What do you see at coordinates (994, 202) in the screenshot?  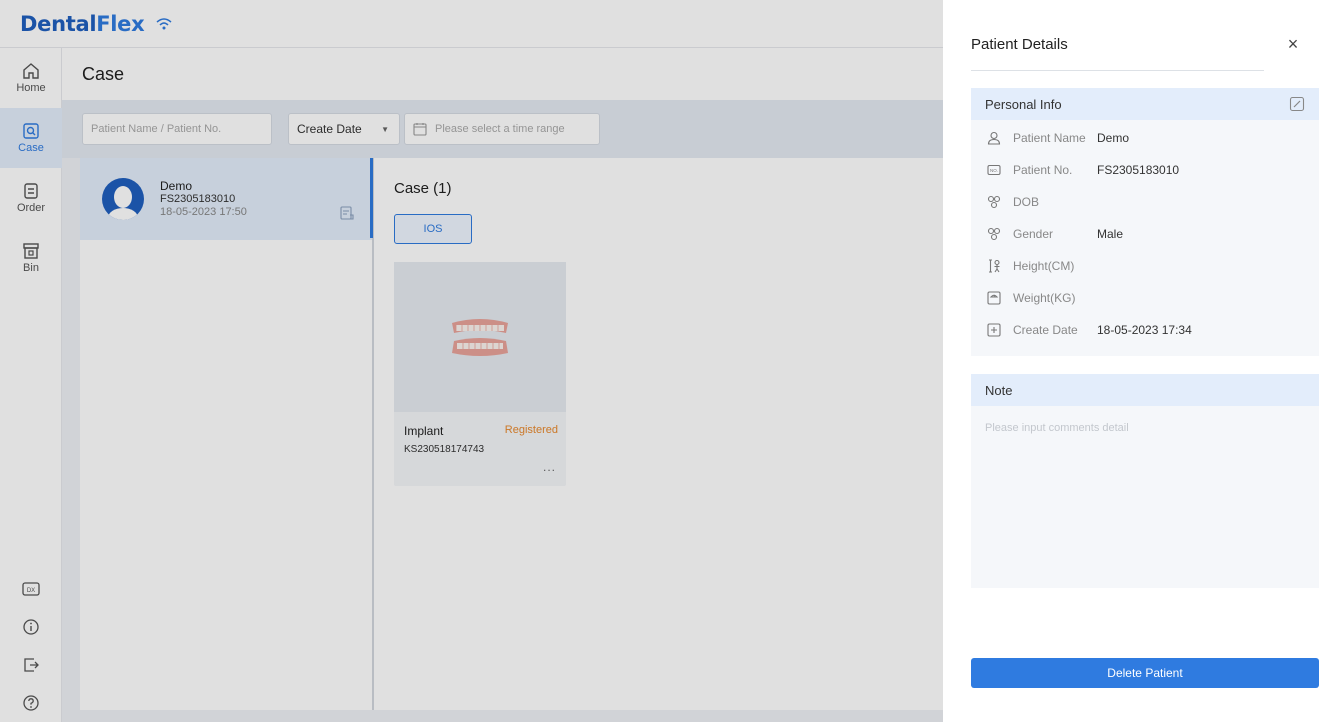 I see `dob-icon` at bounding box center [994, 202].